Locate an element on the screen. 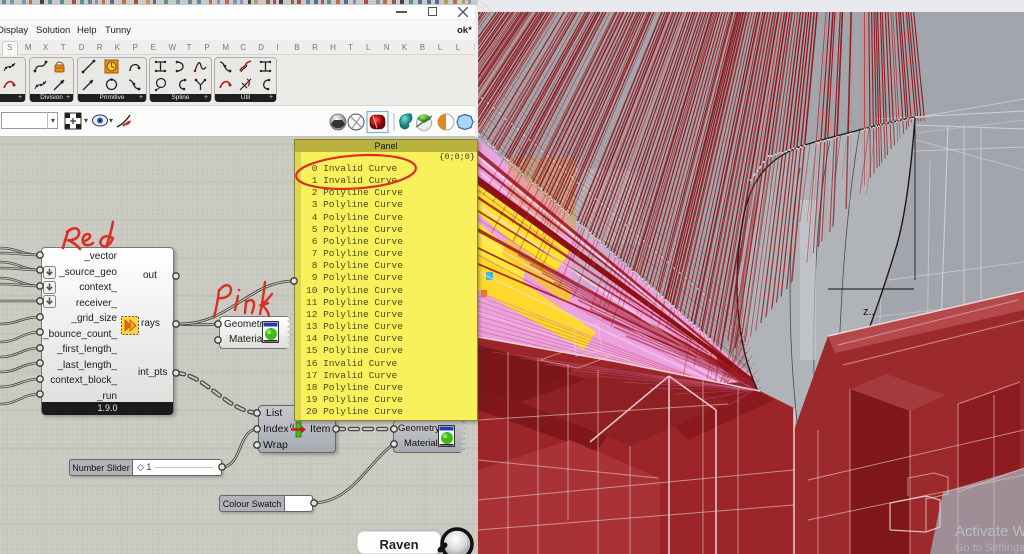 This screenshot has height=554, width=1024. svg-text: Activate Win is located at coordinates (989, 531).